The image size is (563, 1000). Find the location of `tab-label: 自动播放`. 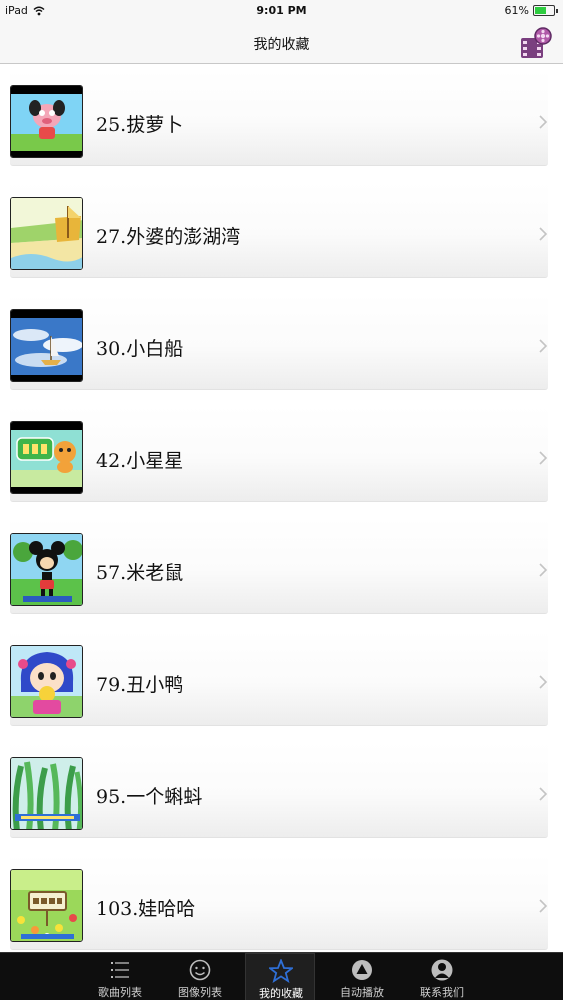

tab-label: 自动播放 is located at coordinates (362, 992).